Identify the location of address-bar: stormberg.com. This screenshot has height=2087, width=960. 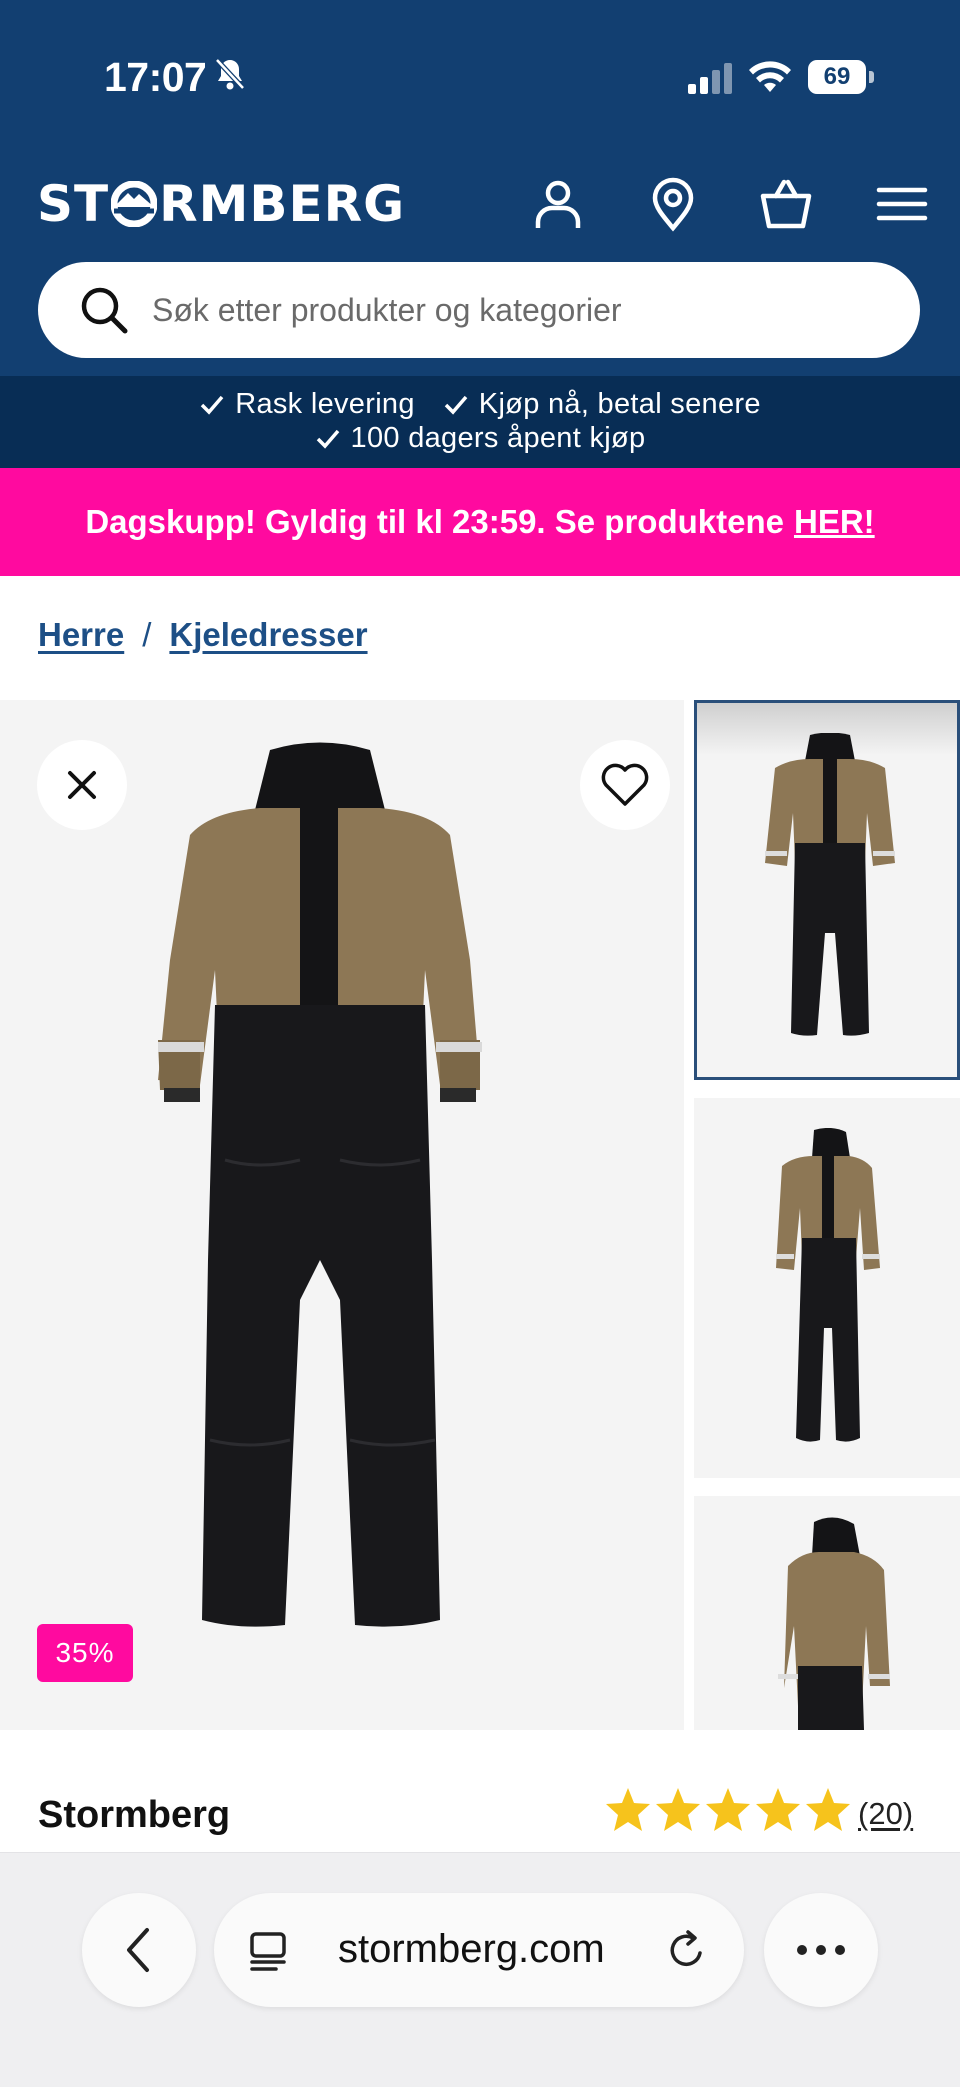
(479, 1950).